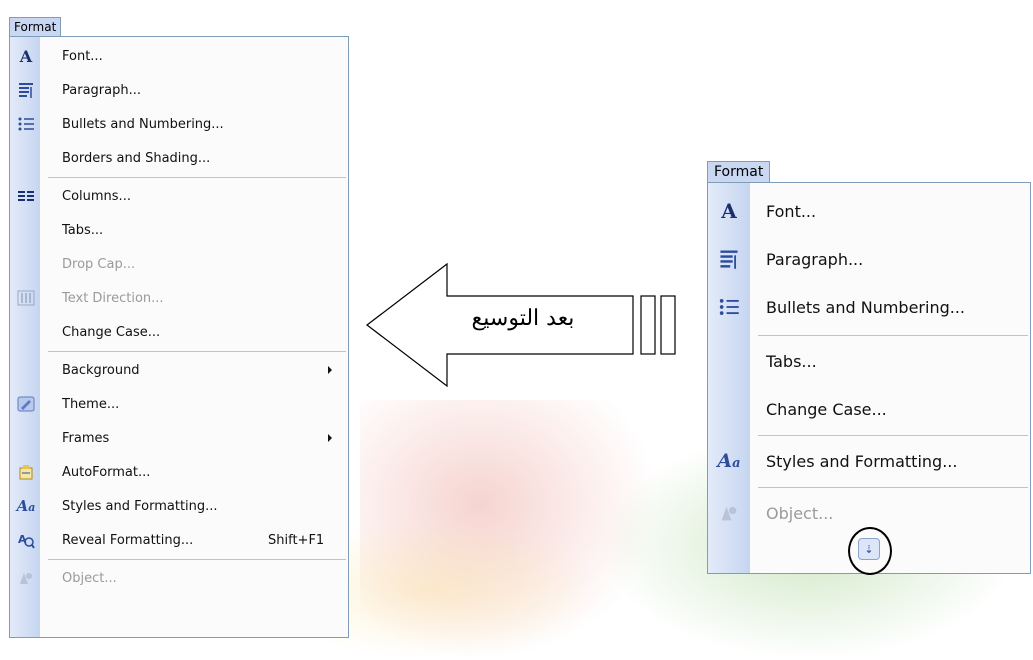  Describe the element at coordinates (35, 26) in the screenshot. I see `left-menu-title: Format` at that location.